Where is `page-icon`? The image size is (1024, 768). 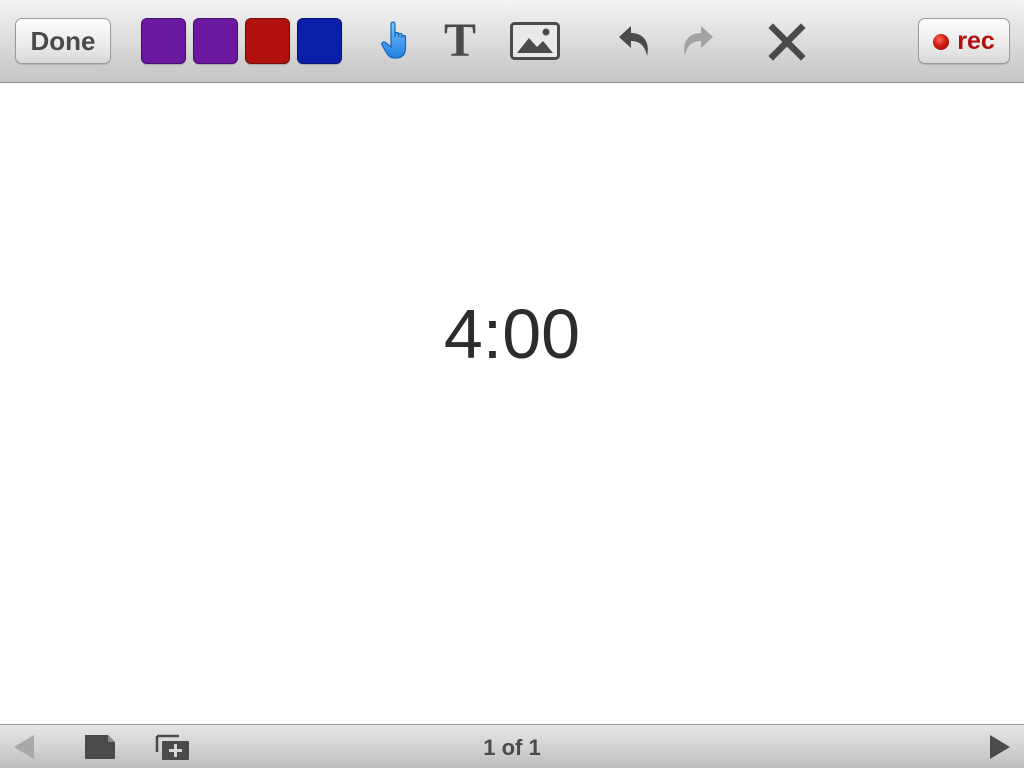
page-icon is located at coordinates (100, 747).